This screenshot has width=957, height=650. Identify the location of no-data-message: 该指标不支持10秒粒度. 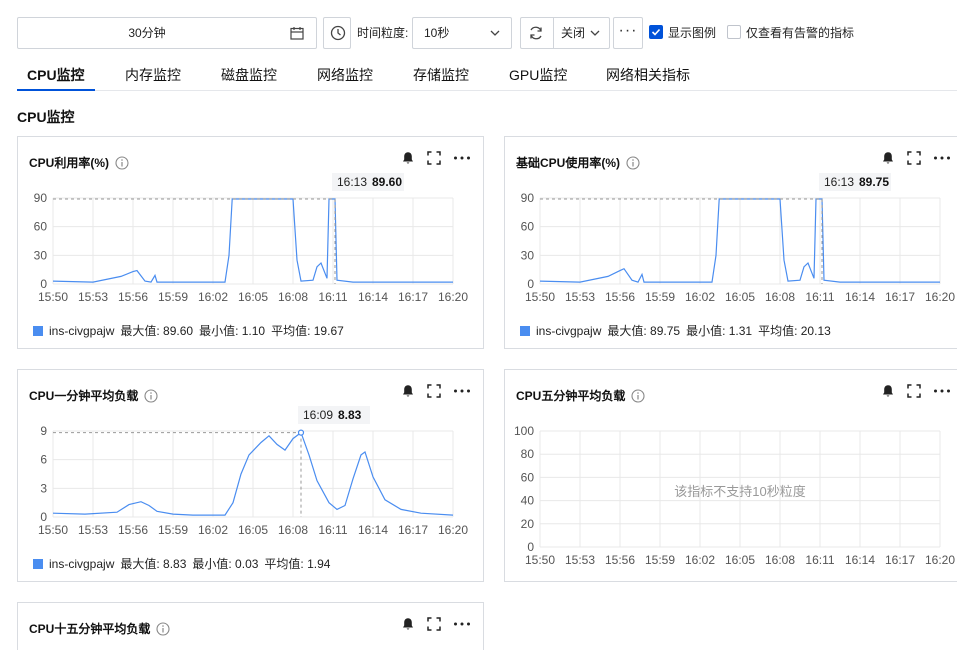
(740, 491).